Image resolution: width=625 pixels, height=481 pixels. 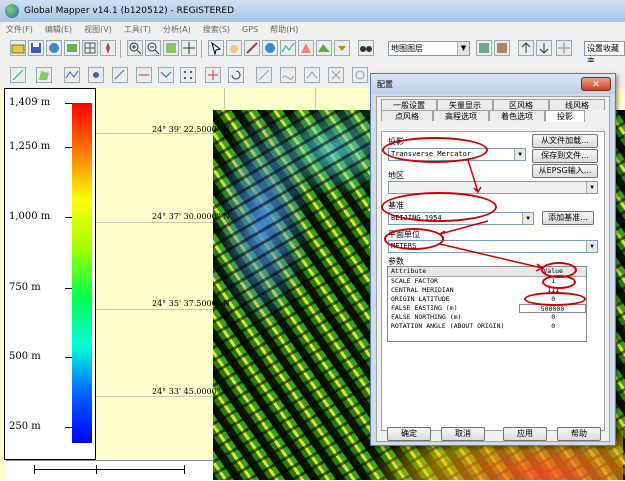 I want to click on tab-line-styles: 线风格, so click(x=577, y=104).